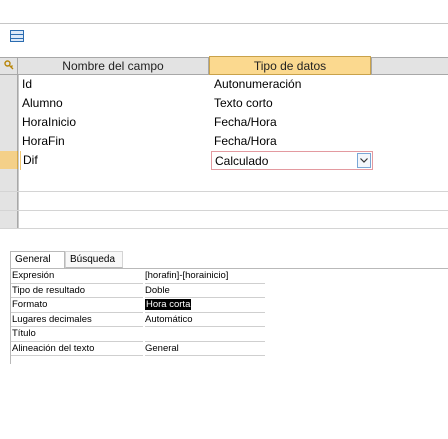 This screenshot has height=439, width=448. Describe the element at coordinates (53, 348) in the screenshot. I see `property-label: Alineación del texto` at that location.